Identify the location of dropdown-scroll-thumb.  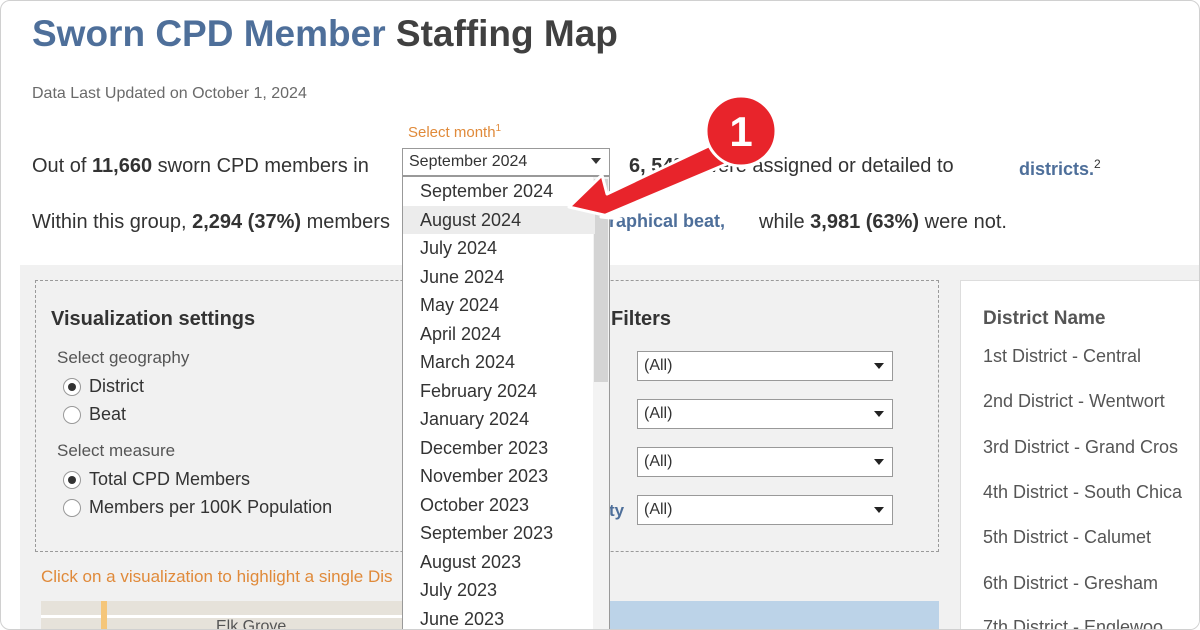
(601, 280).